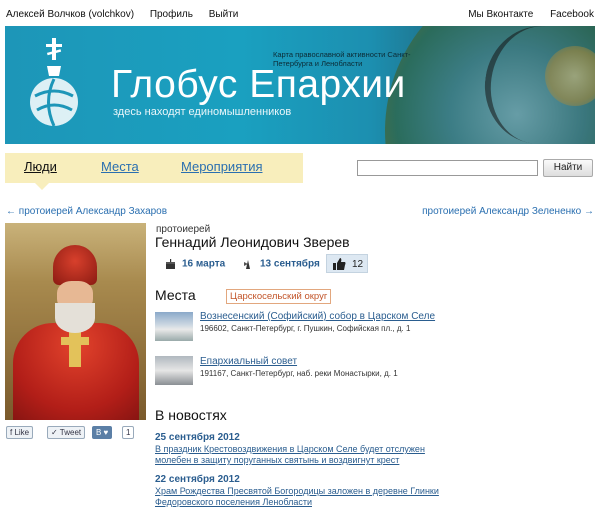 The height and width of the screenshot is (521, 600). Describe the element at coordinates (70, 14) in the screenshot. I see `user-name-link: Алексей Волчков (volchkov)` at that location.